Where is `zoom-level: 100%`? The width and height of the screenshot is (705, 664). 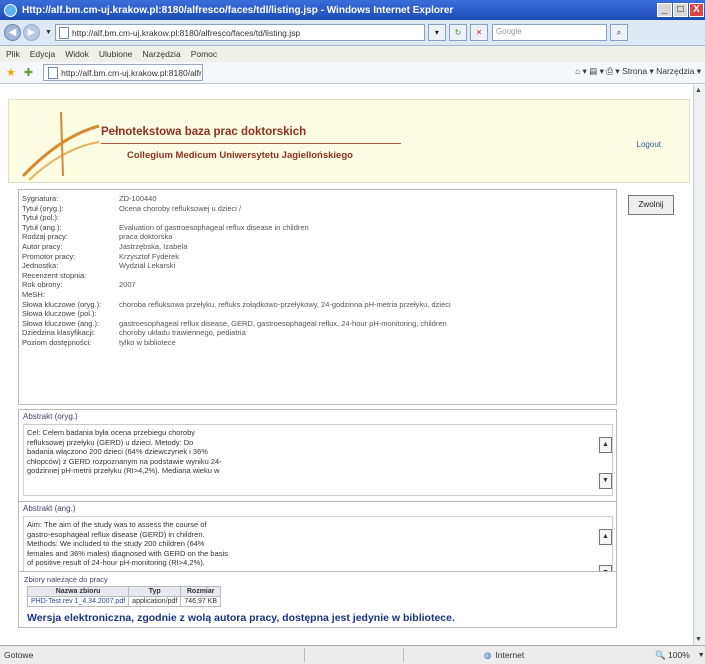 zoom-level: 100% is located at coordinates (679, 655).